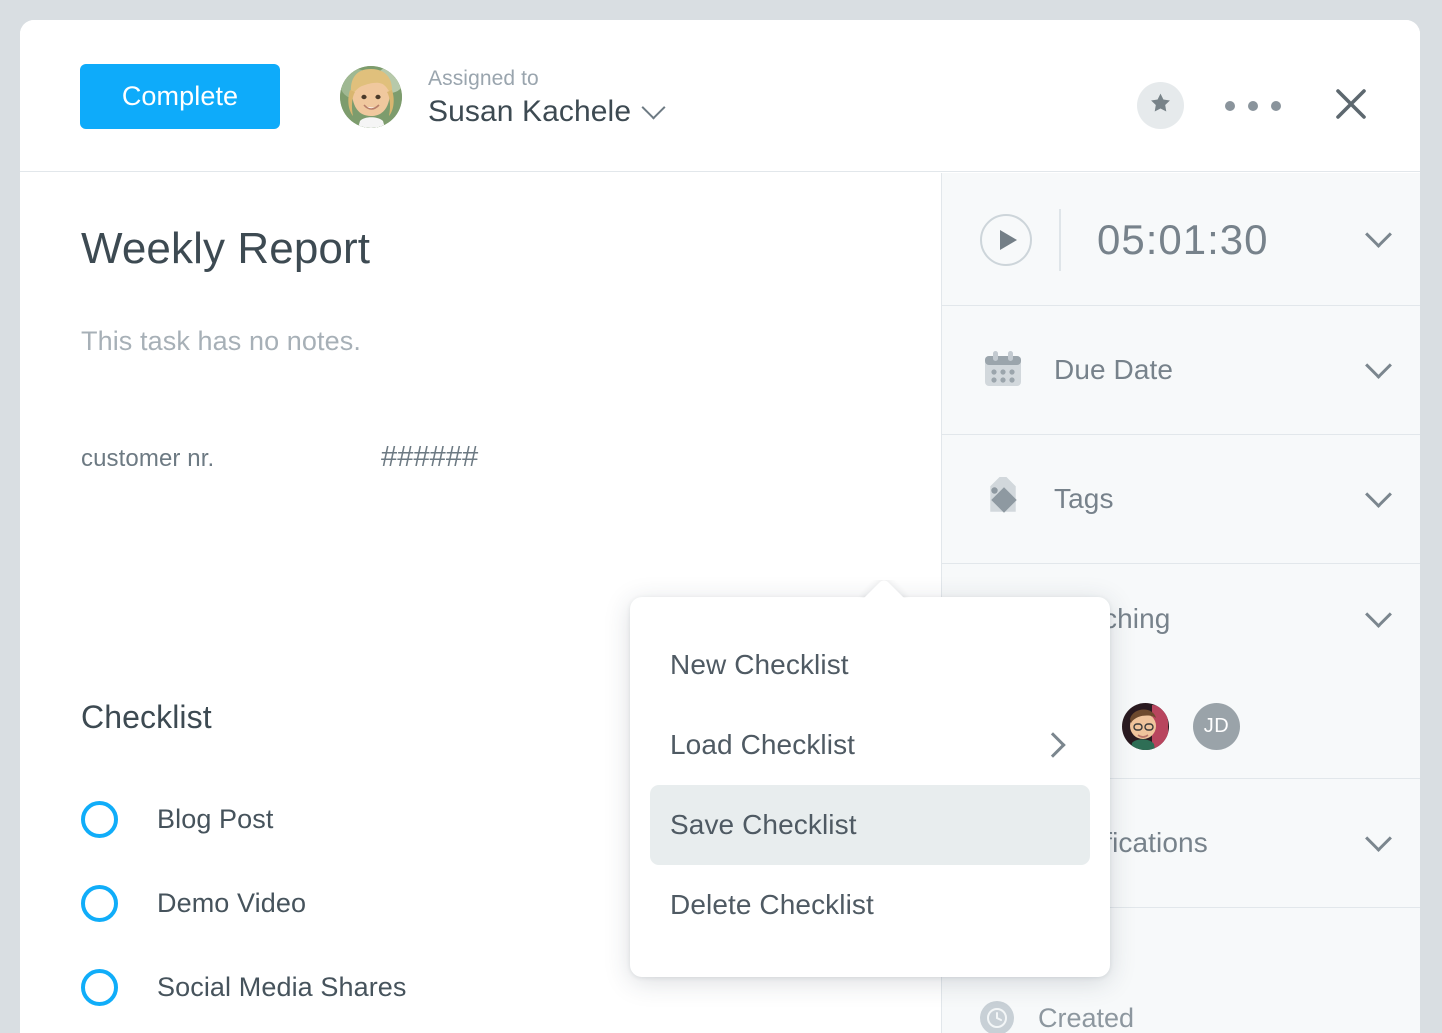 The width and height of the screenshot is (1442, 1033). I want to click on menu-item-label: New Checklist, so click(869, 665).